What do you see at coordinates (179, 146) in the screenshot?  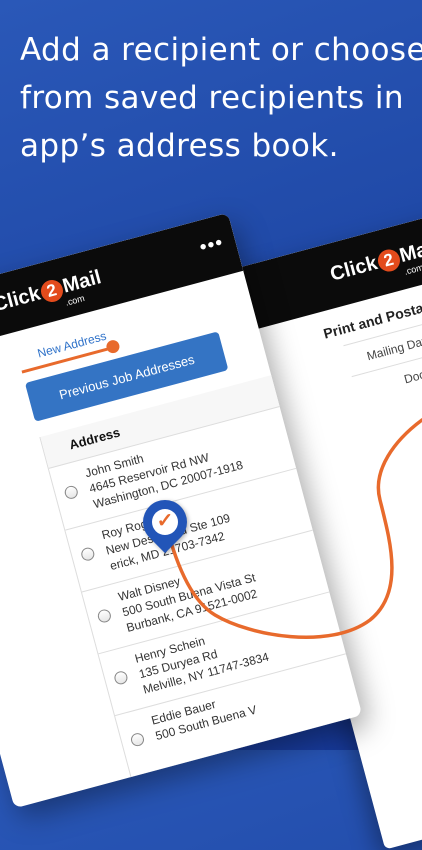 I see `headline-line-3: app’s address book.` at bounding box center [179, 146].